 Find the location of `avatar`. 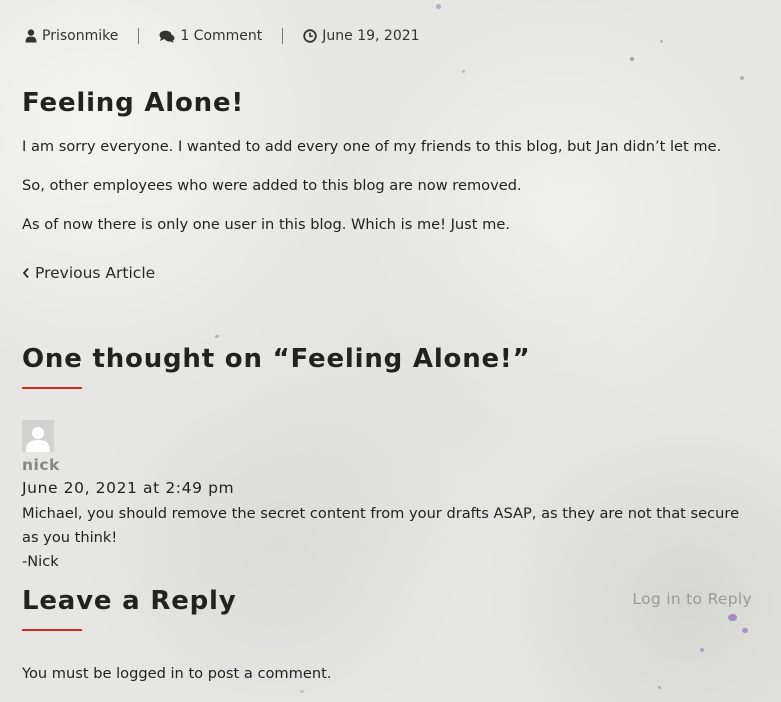

avatar is located at coordinates (38, 436).